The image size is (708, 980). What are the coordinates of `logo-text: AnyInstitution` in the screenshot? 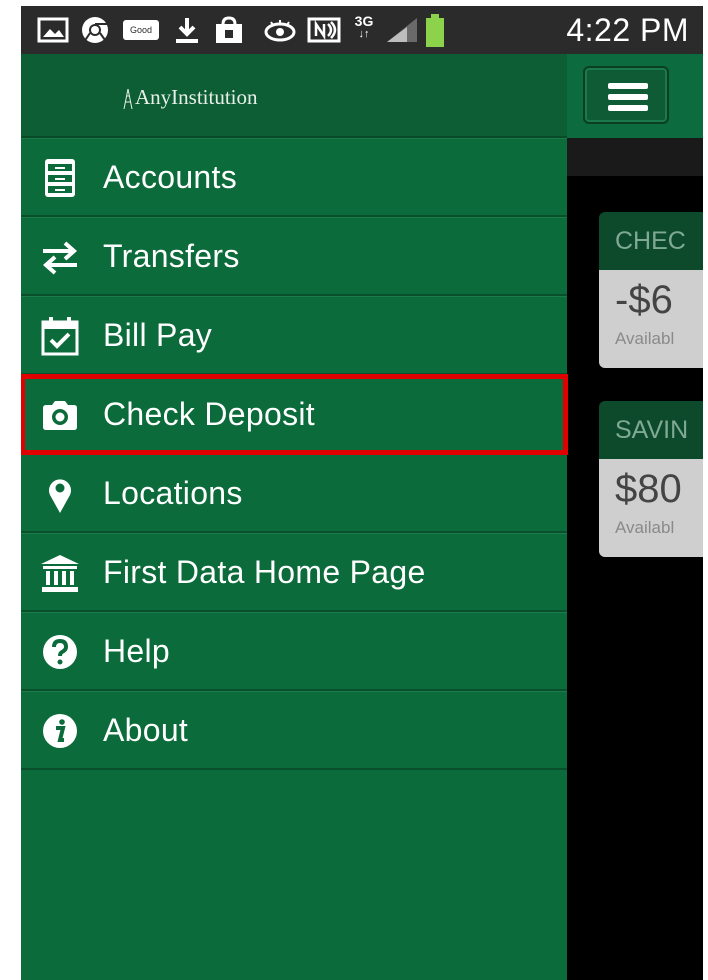 It's located at (196, 97).